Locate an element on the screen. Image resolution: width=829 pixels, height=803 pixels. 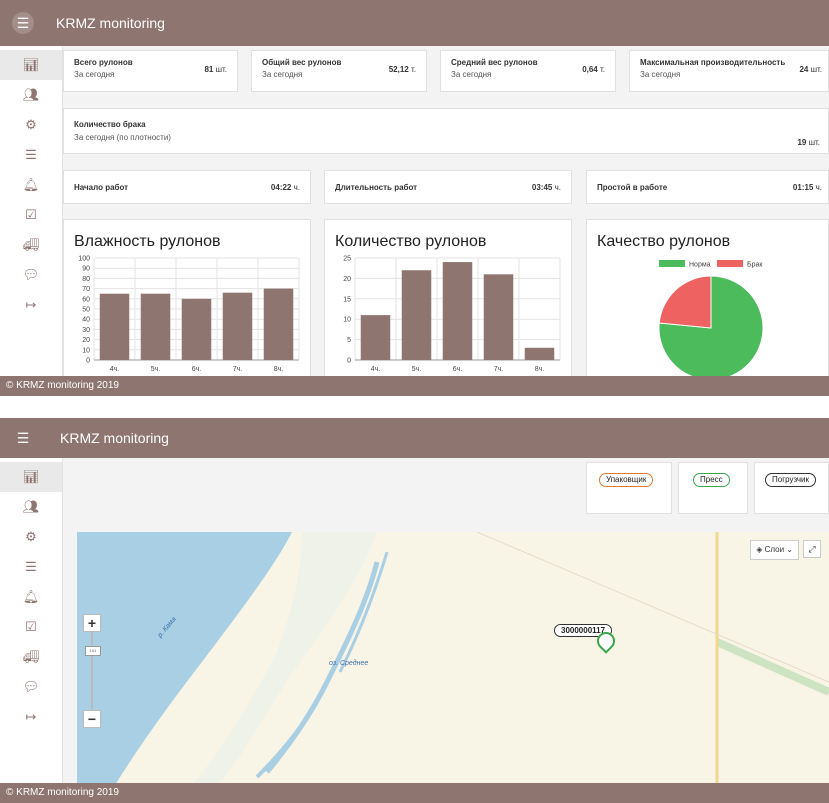
hamburger-icon: ☰ is located at coordinates (23, 23).